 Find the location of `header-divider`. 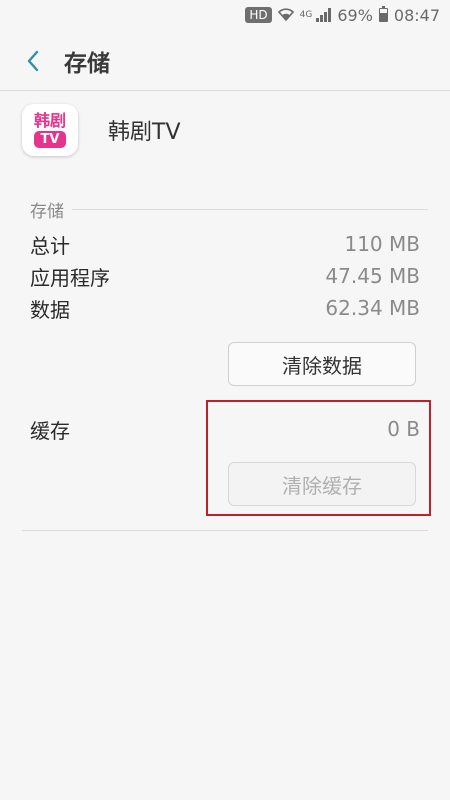

header-divider is located at coordinates (225, 90).